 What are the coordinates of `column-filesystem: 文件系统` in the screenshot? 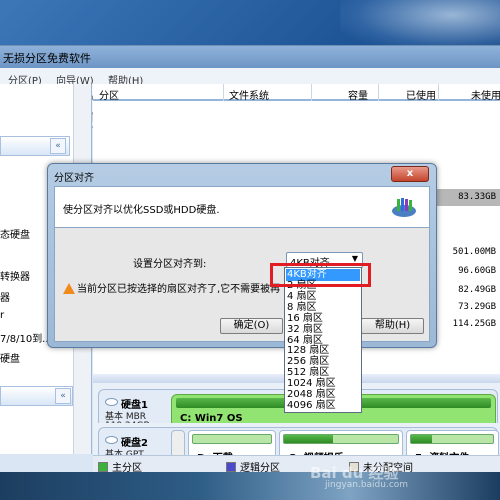 It's located at (249, 94).